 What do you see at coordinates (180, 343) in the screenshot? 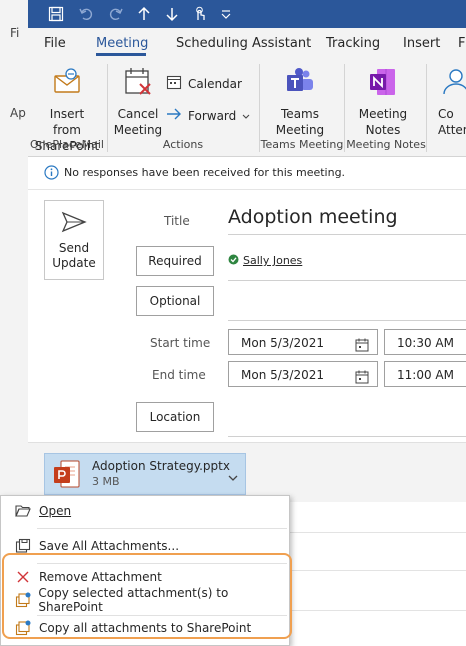
I see `start-time-label: Start time` at bounding box center [180, 343].